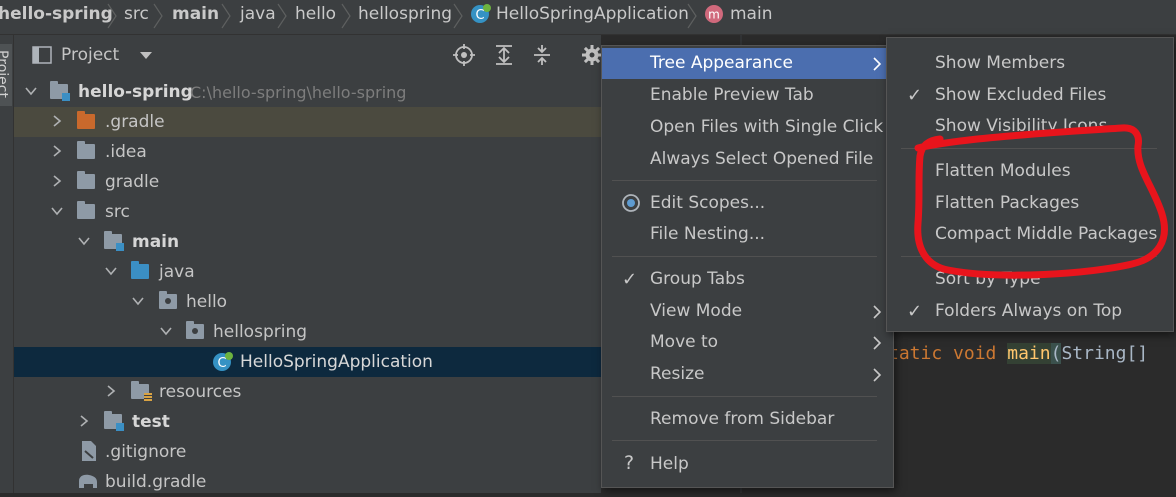 This screenshot has height=497, width=1176. Describe the element at coordinates (747, 464) in the screenshot. I see `menu-item-help: ? Help` at that location.